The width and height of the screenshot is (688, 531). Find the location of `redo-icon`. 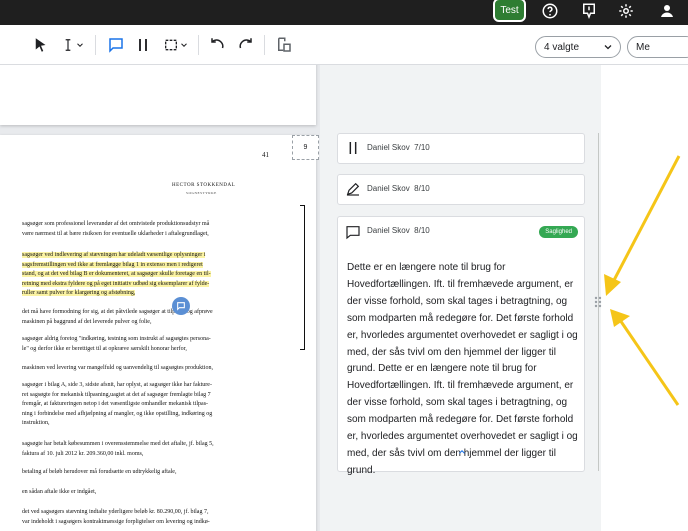

redo-icon is located at coordinates (245, 45).